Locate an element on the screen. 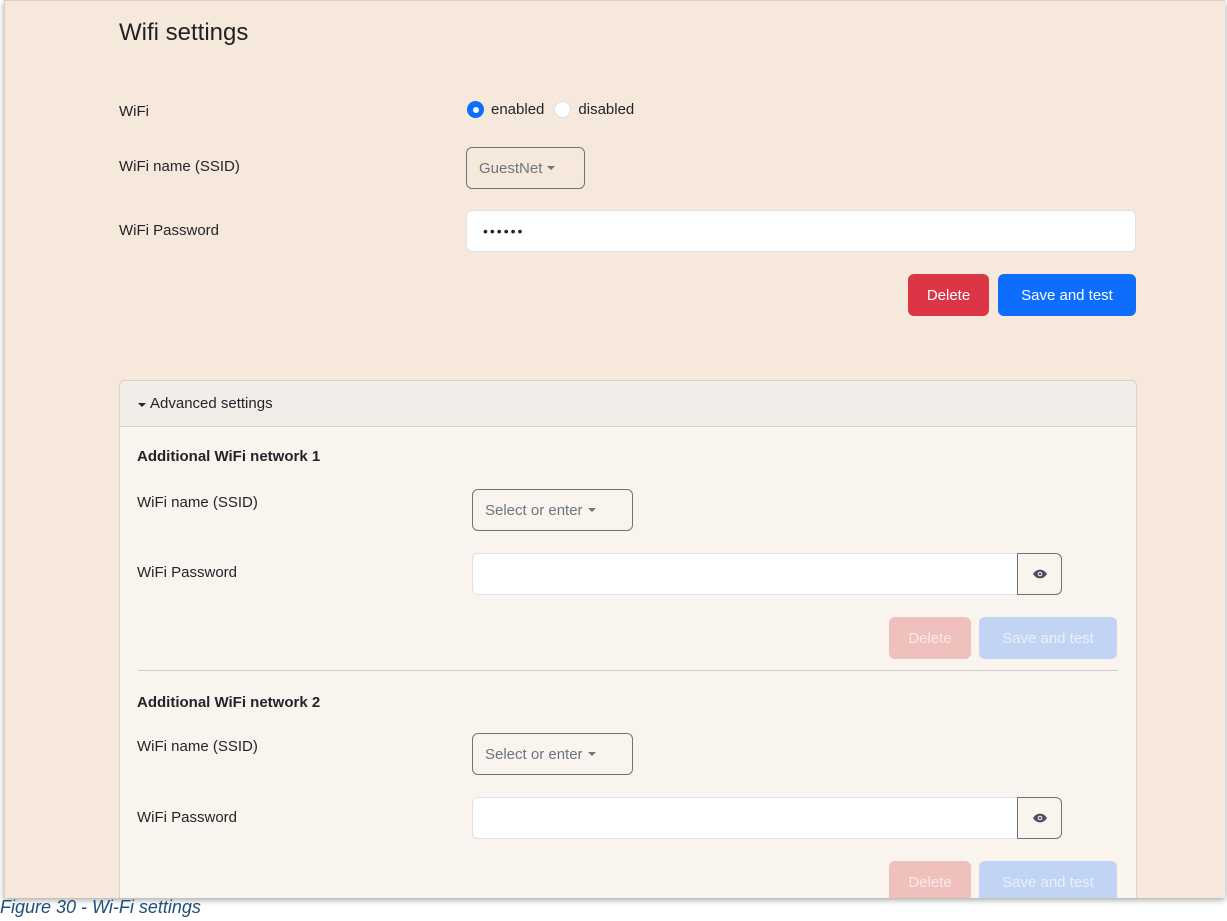 This screenshot has width=1227, height=921. ssid-value: GuestNet is located at coordinates (511, 168).